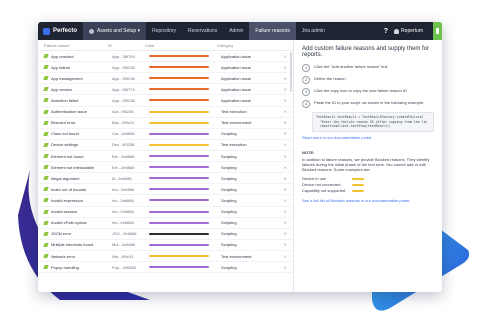 The width and height of the screenshot is (480, 320). I want to click on reason-name: App crashed, so click(62, 56).